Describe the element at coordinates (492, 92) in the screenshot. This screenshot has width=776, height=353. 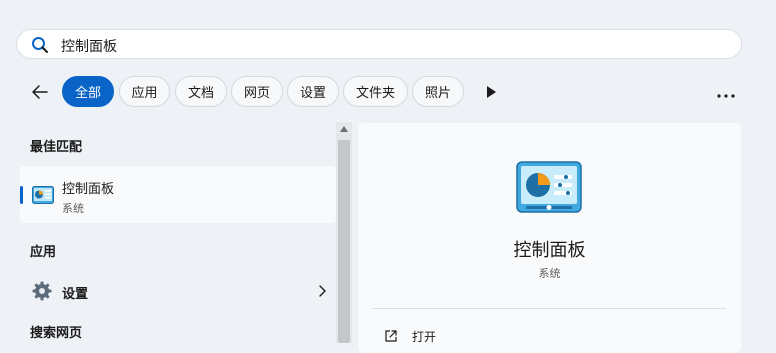
I see `play-icon` at that location.